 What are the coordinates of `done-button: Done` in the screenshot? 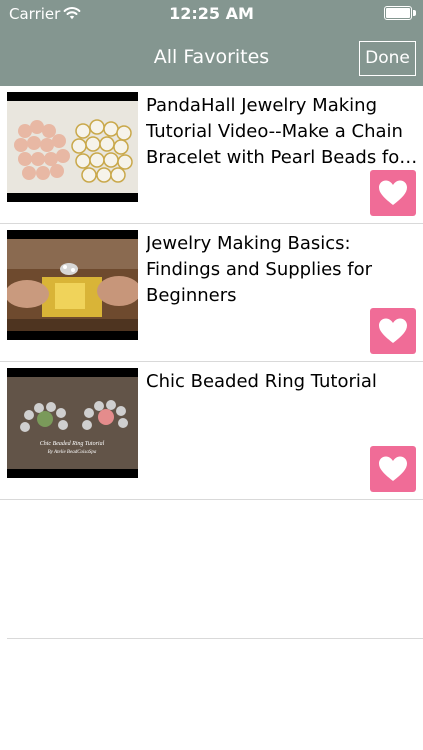 It's located at (387, 58).